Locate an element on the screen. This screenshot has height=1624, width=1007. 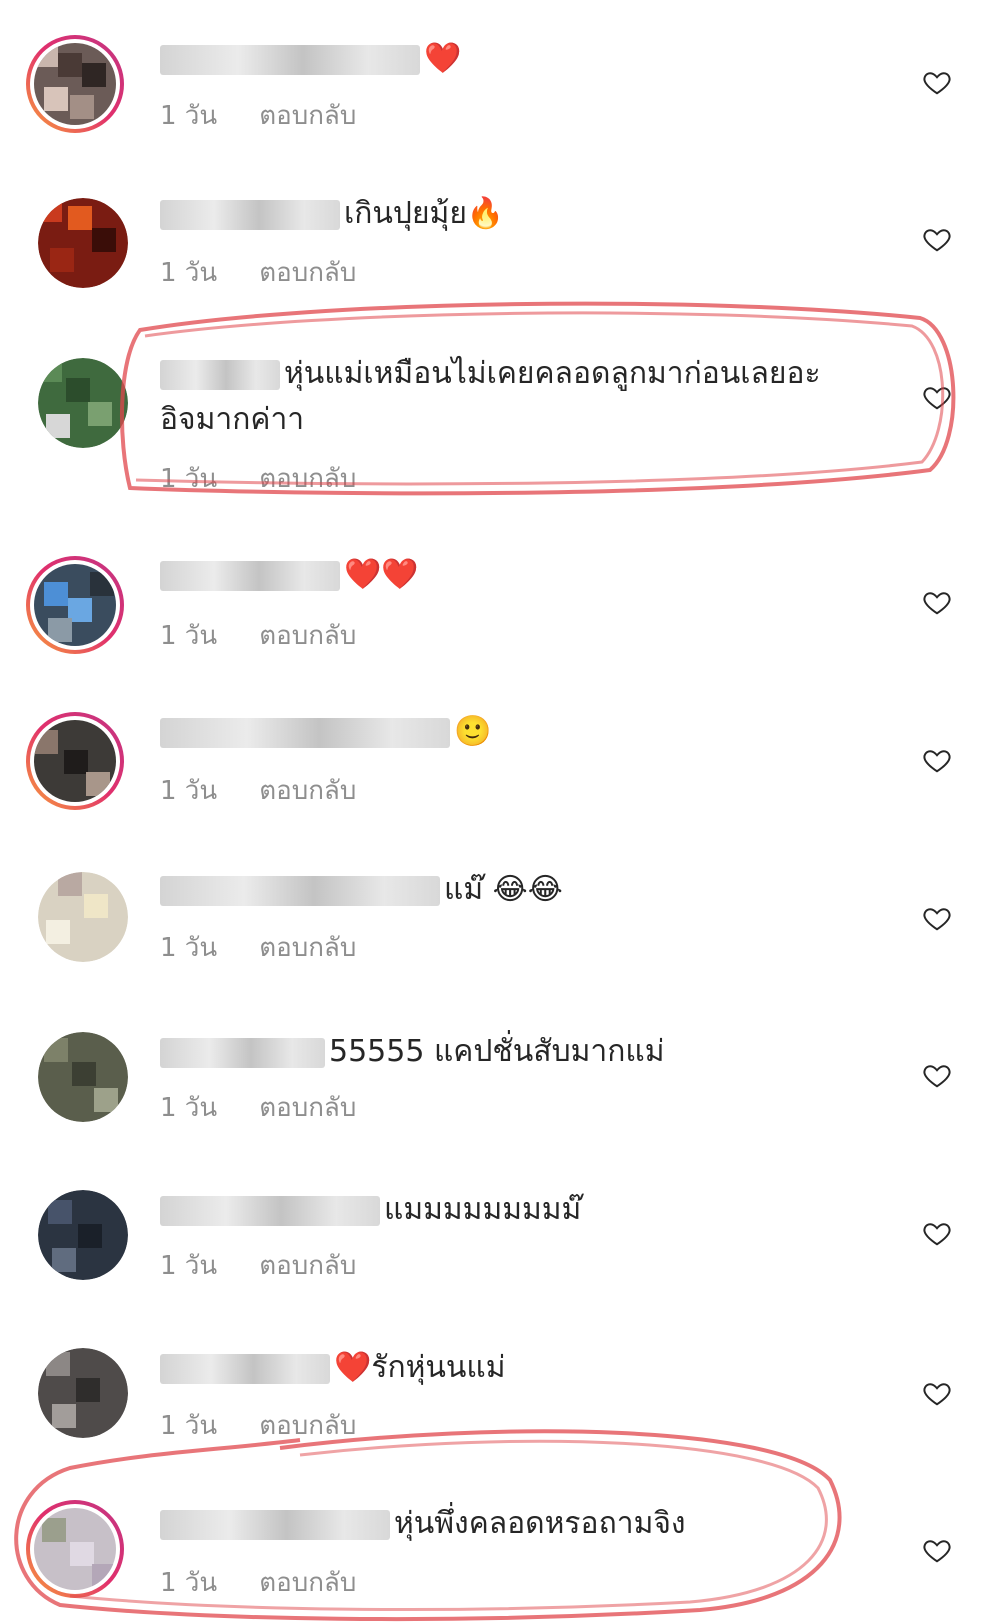
comment-text: หุ่นแม่เหมือนไม่เคยคลอดลูกมาก่อนเลยอะ is located at coordinates (490, 374).